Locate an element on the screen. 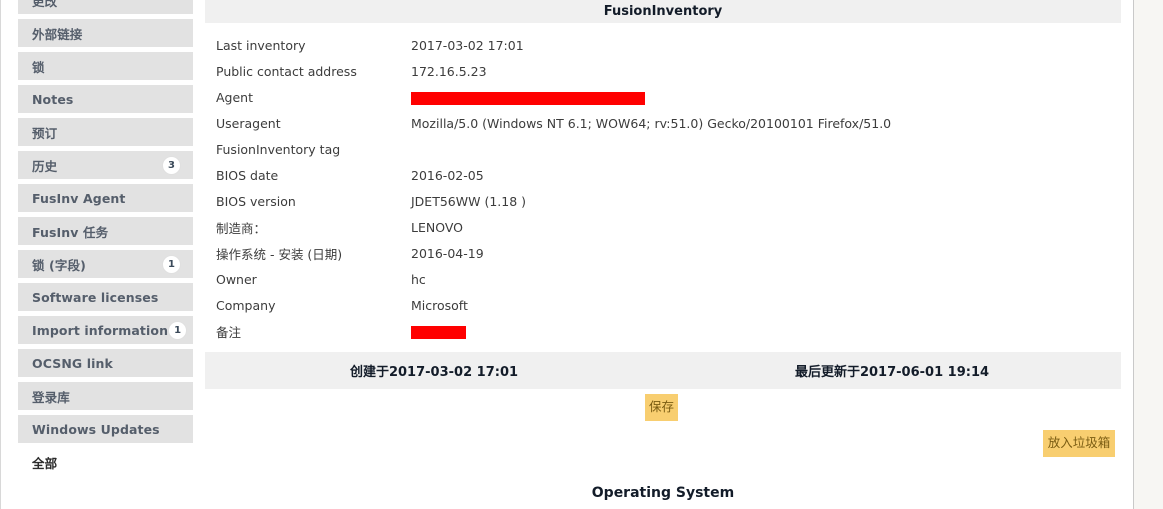 Image resolution: width=1163 pixels, height=509 pixels. field-value: 2016-04-19 is located at coordinates (447, 253).